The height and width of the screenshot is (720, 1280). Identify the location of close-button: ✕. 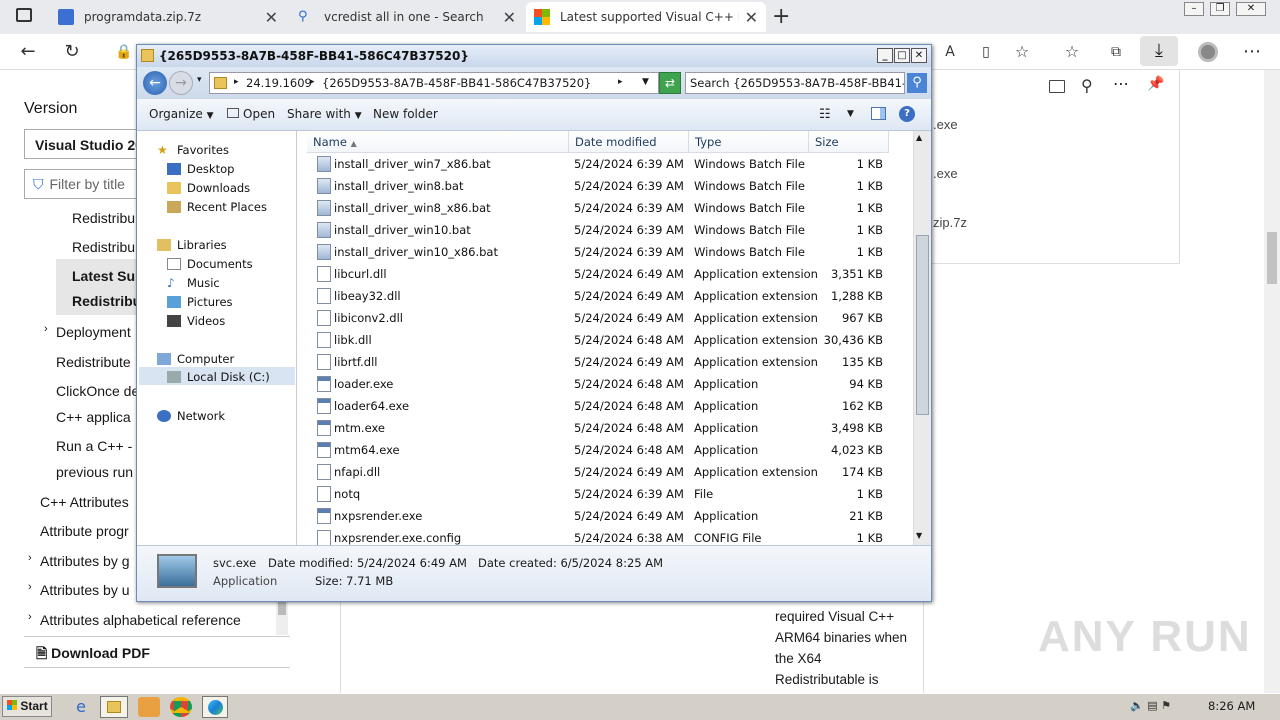
(919, 55).